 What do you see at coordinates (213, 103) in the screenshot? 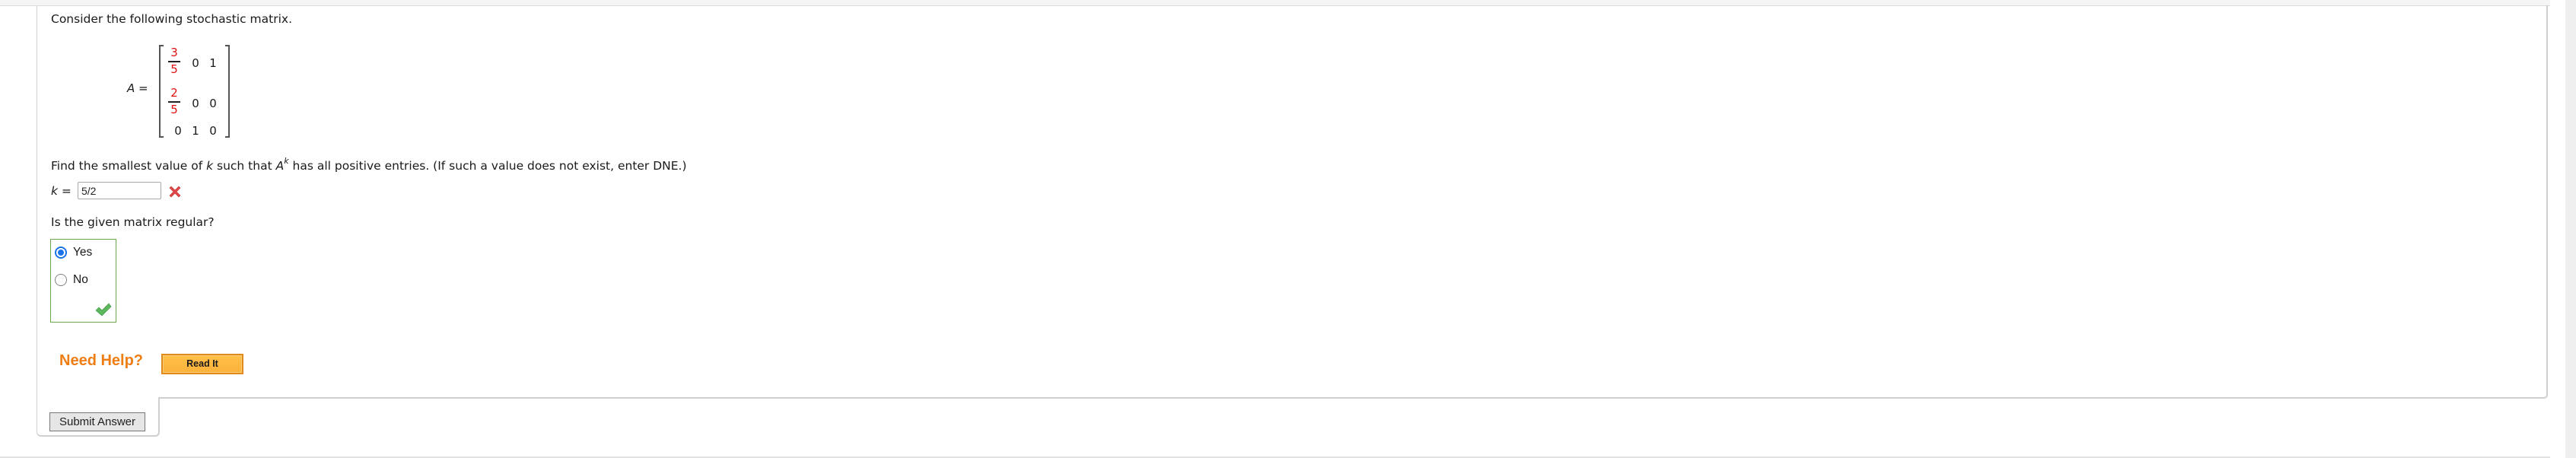
I see `matrix-cell-r2c3: 0` at bounding box center [213, 103].